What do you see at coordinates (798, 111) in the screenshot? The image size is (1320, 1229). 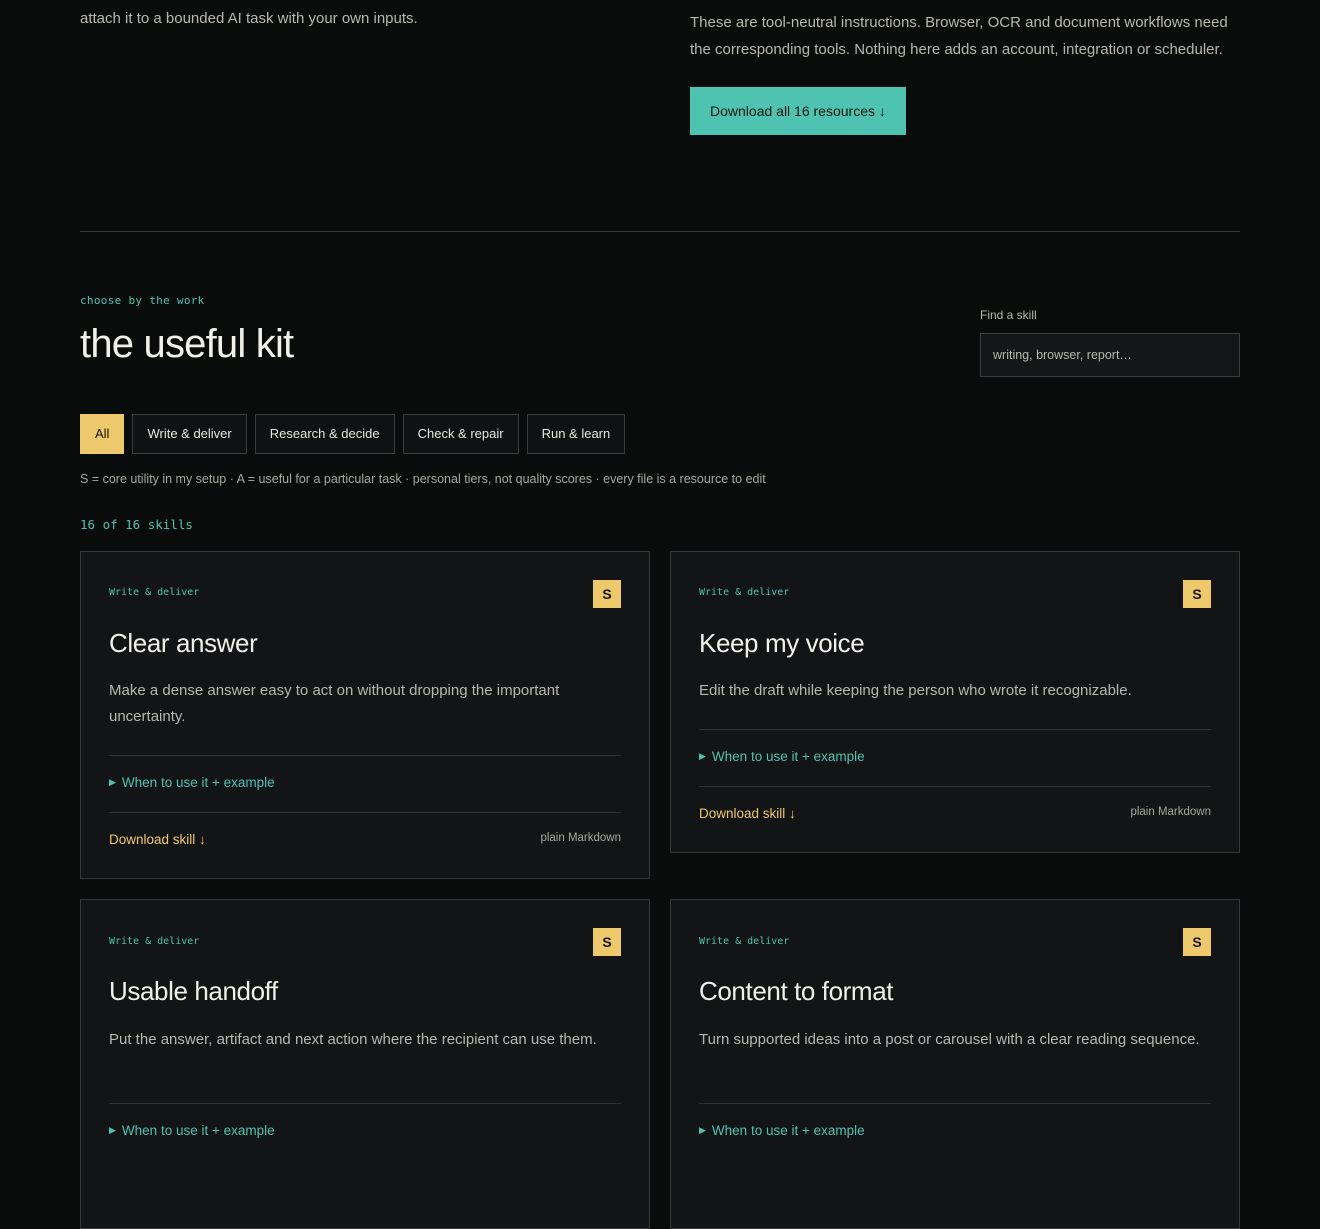 I see `download-all-button: Download all 16 resources ↓` at bounding box center [798, 111].